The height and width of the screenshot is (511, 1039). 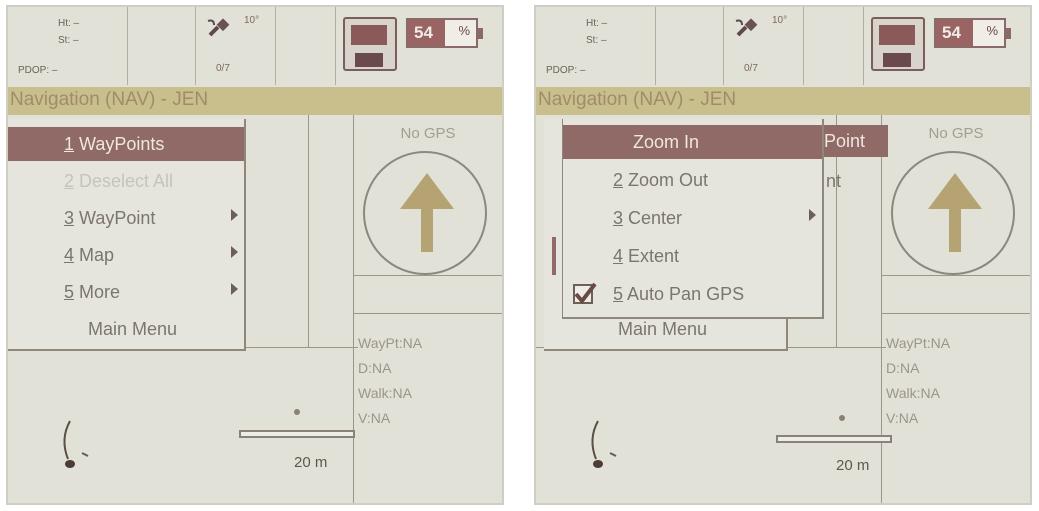 I want to click on menu-item-waypoints: 1 WayPoints, so click(x=126, y=144).